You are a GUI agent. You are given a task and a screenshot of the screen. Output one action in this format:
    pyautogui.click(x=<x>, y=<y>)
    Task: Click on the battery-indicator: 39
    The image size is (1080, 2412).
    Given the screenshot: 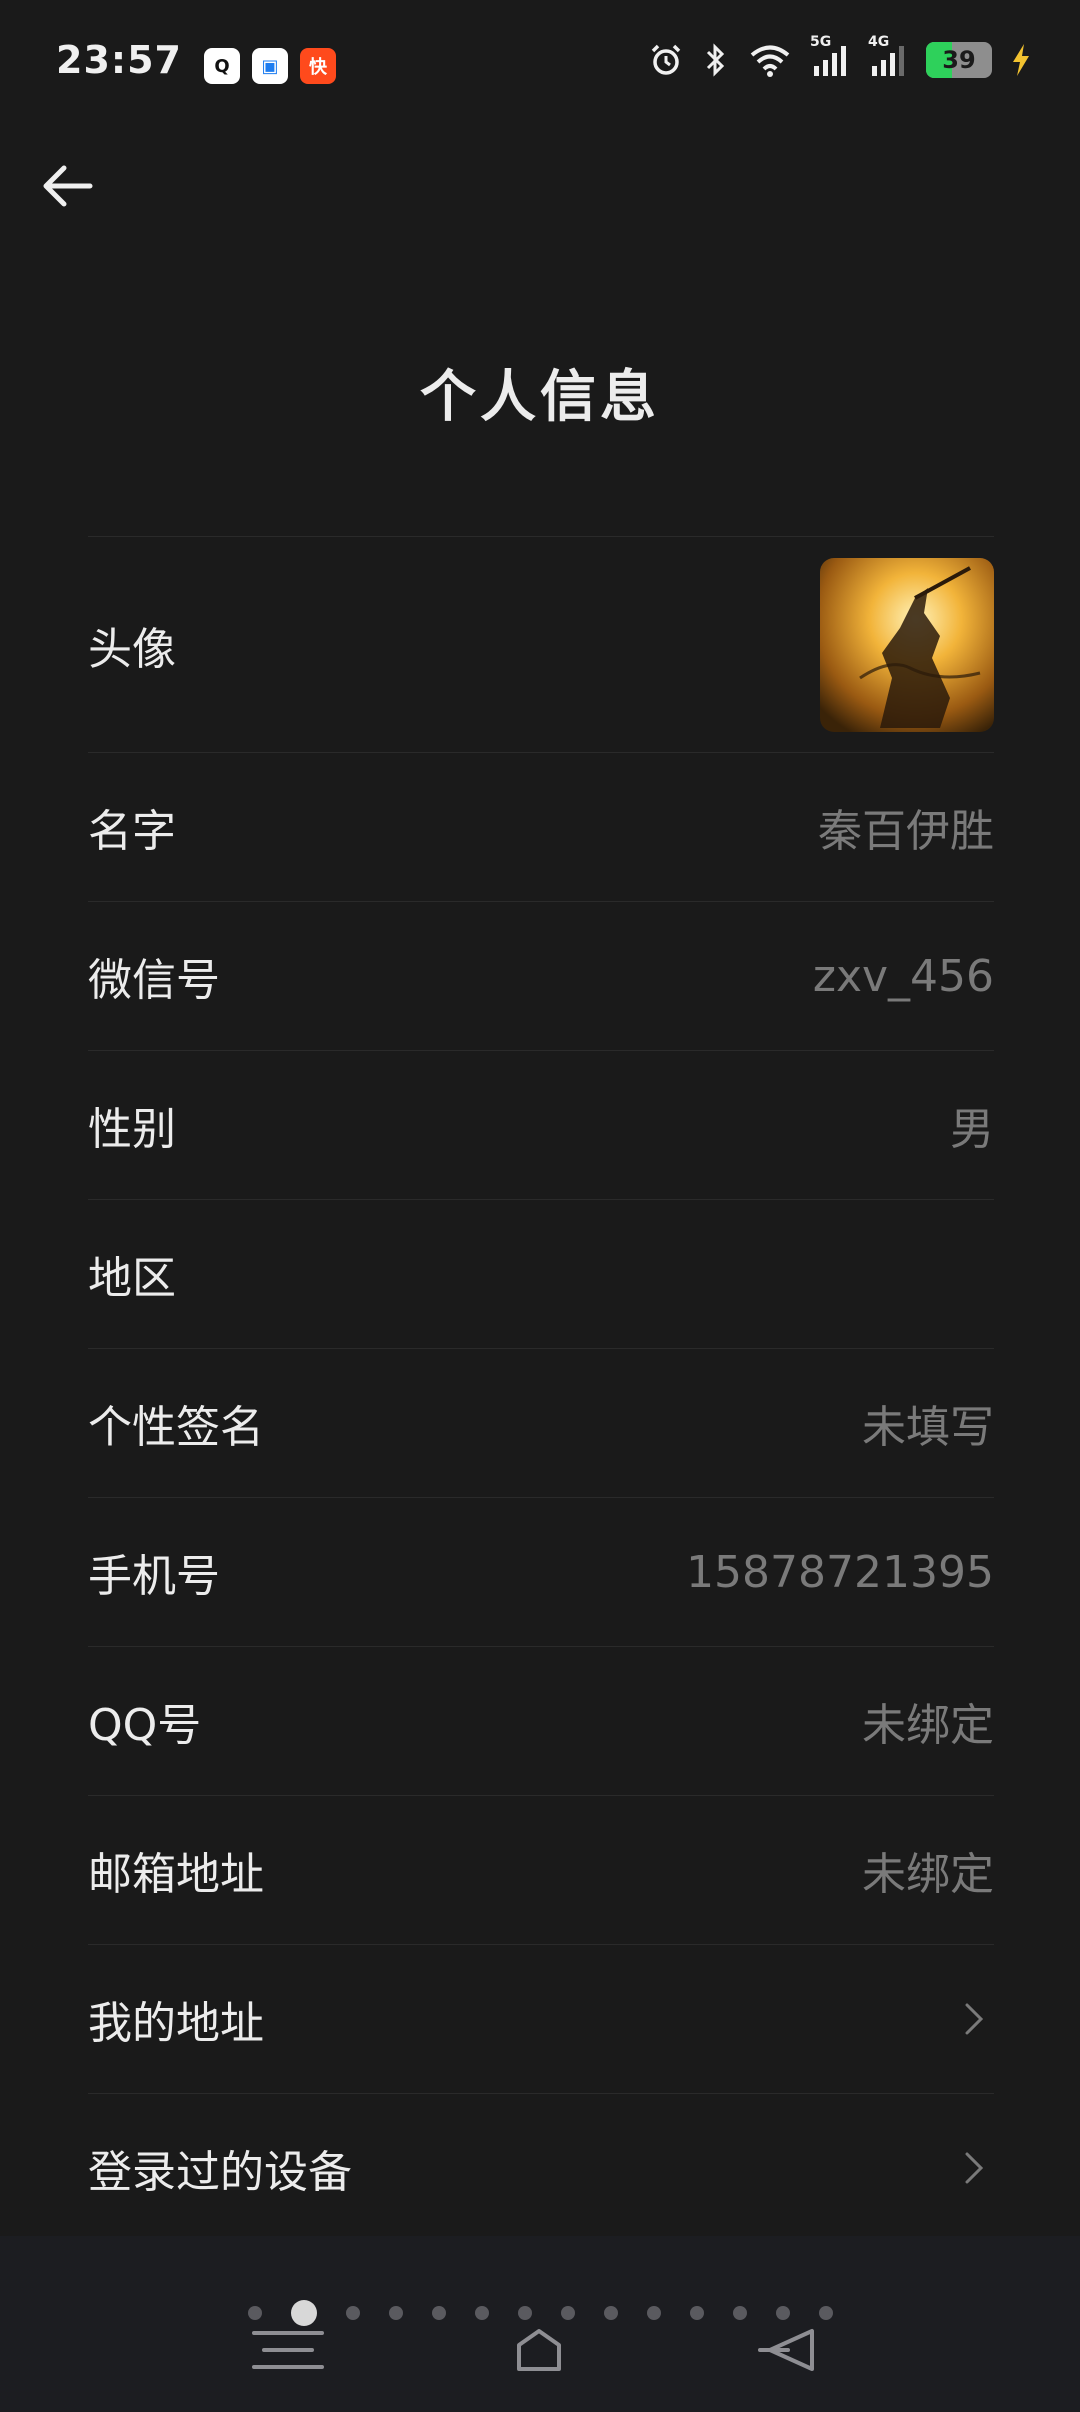 What is the action you would take?
    pyautogui.click(x=959, y=60)
    